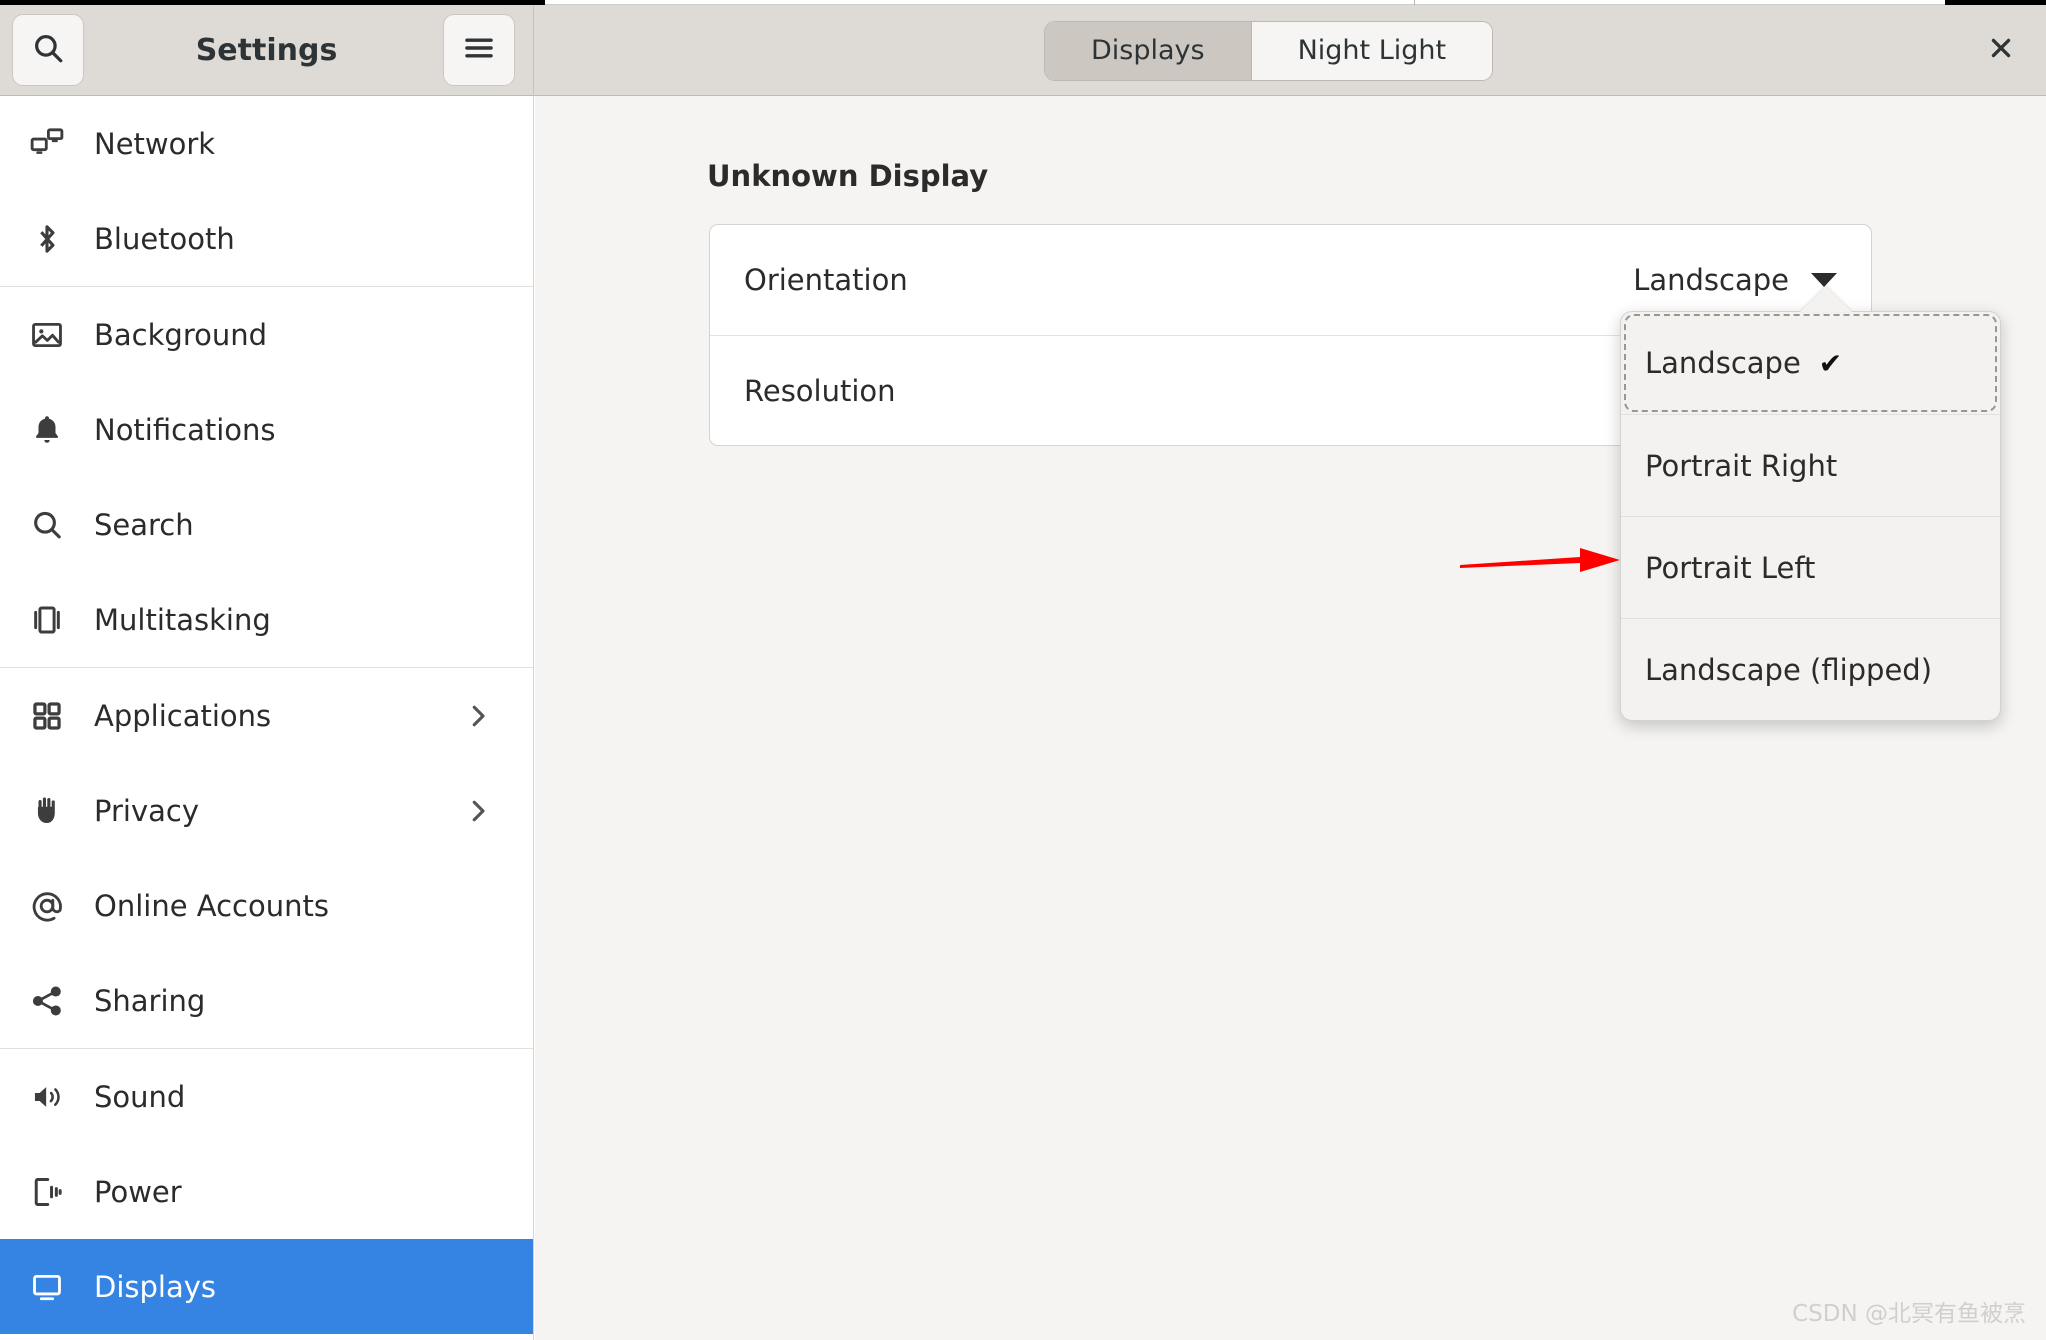 The width and height of the screenshot is (2046, 1340). Describe the element at coordinates (183, 715) in the screenshot. I see `sidebar-item-label: Applications` at that location.